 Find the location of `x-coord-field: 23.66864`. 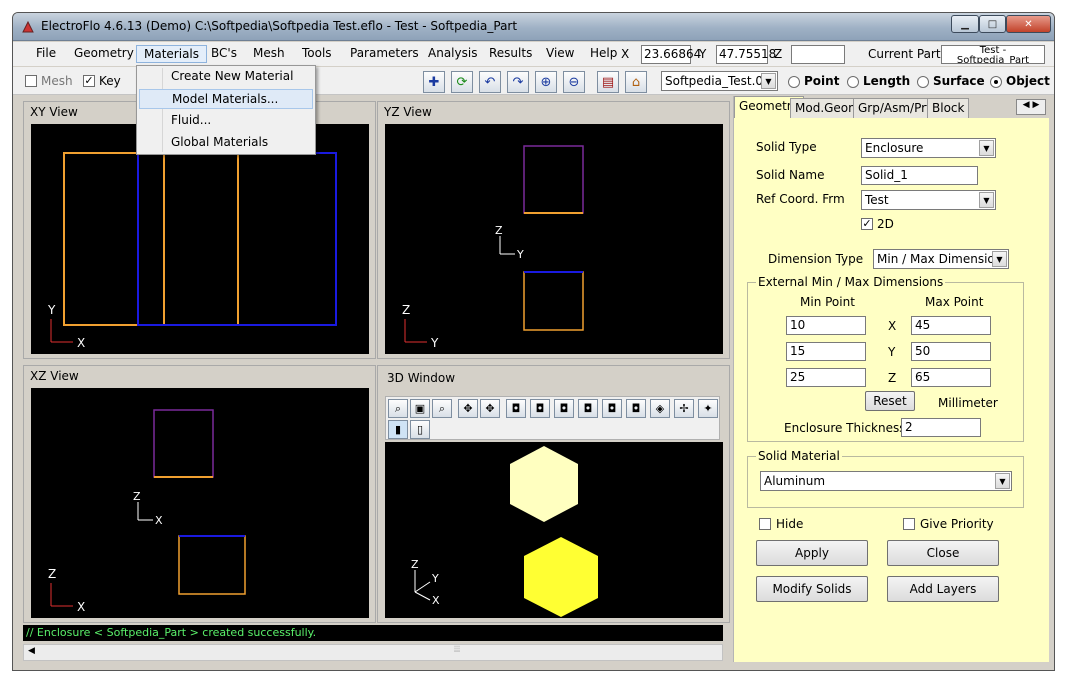

x-coord-field: 23.66864 is located at coordinates (671, 54).